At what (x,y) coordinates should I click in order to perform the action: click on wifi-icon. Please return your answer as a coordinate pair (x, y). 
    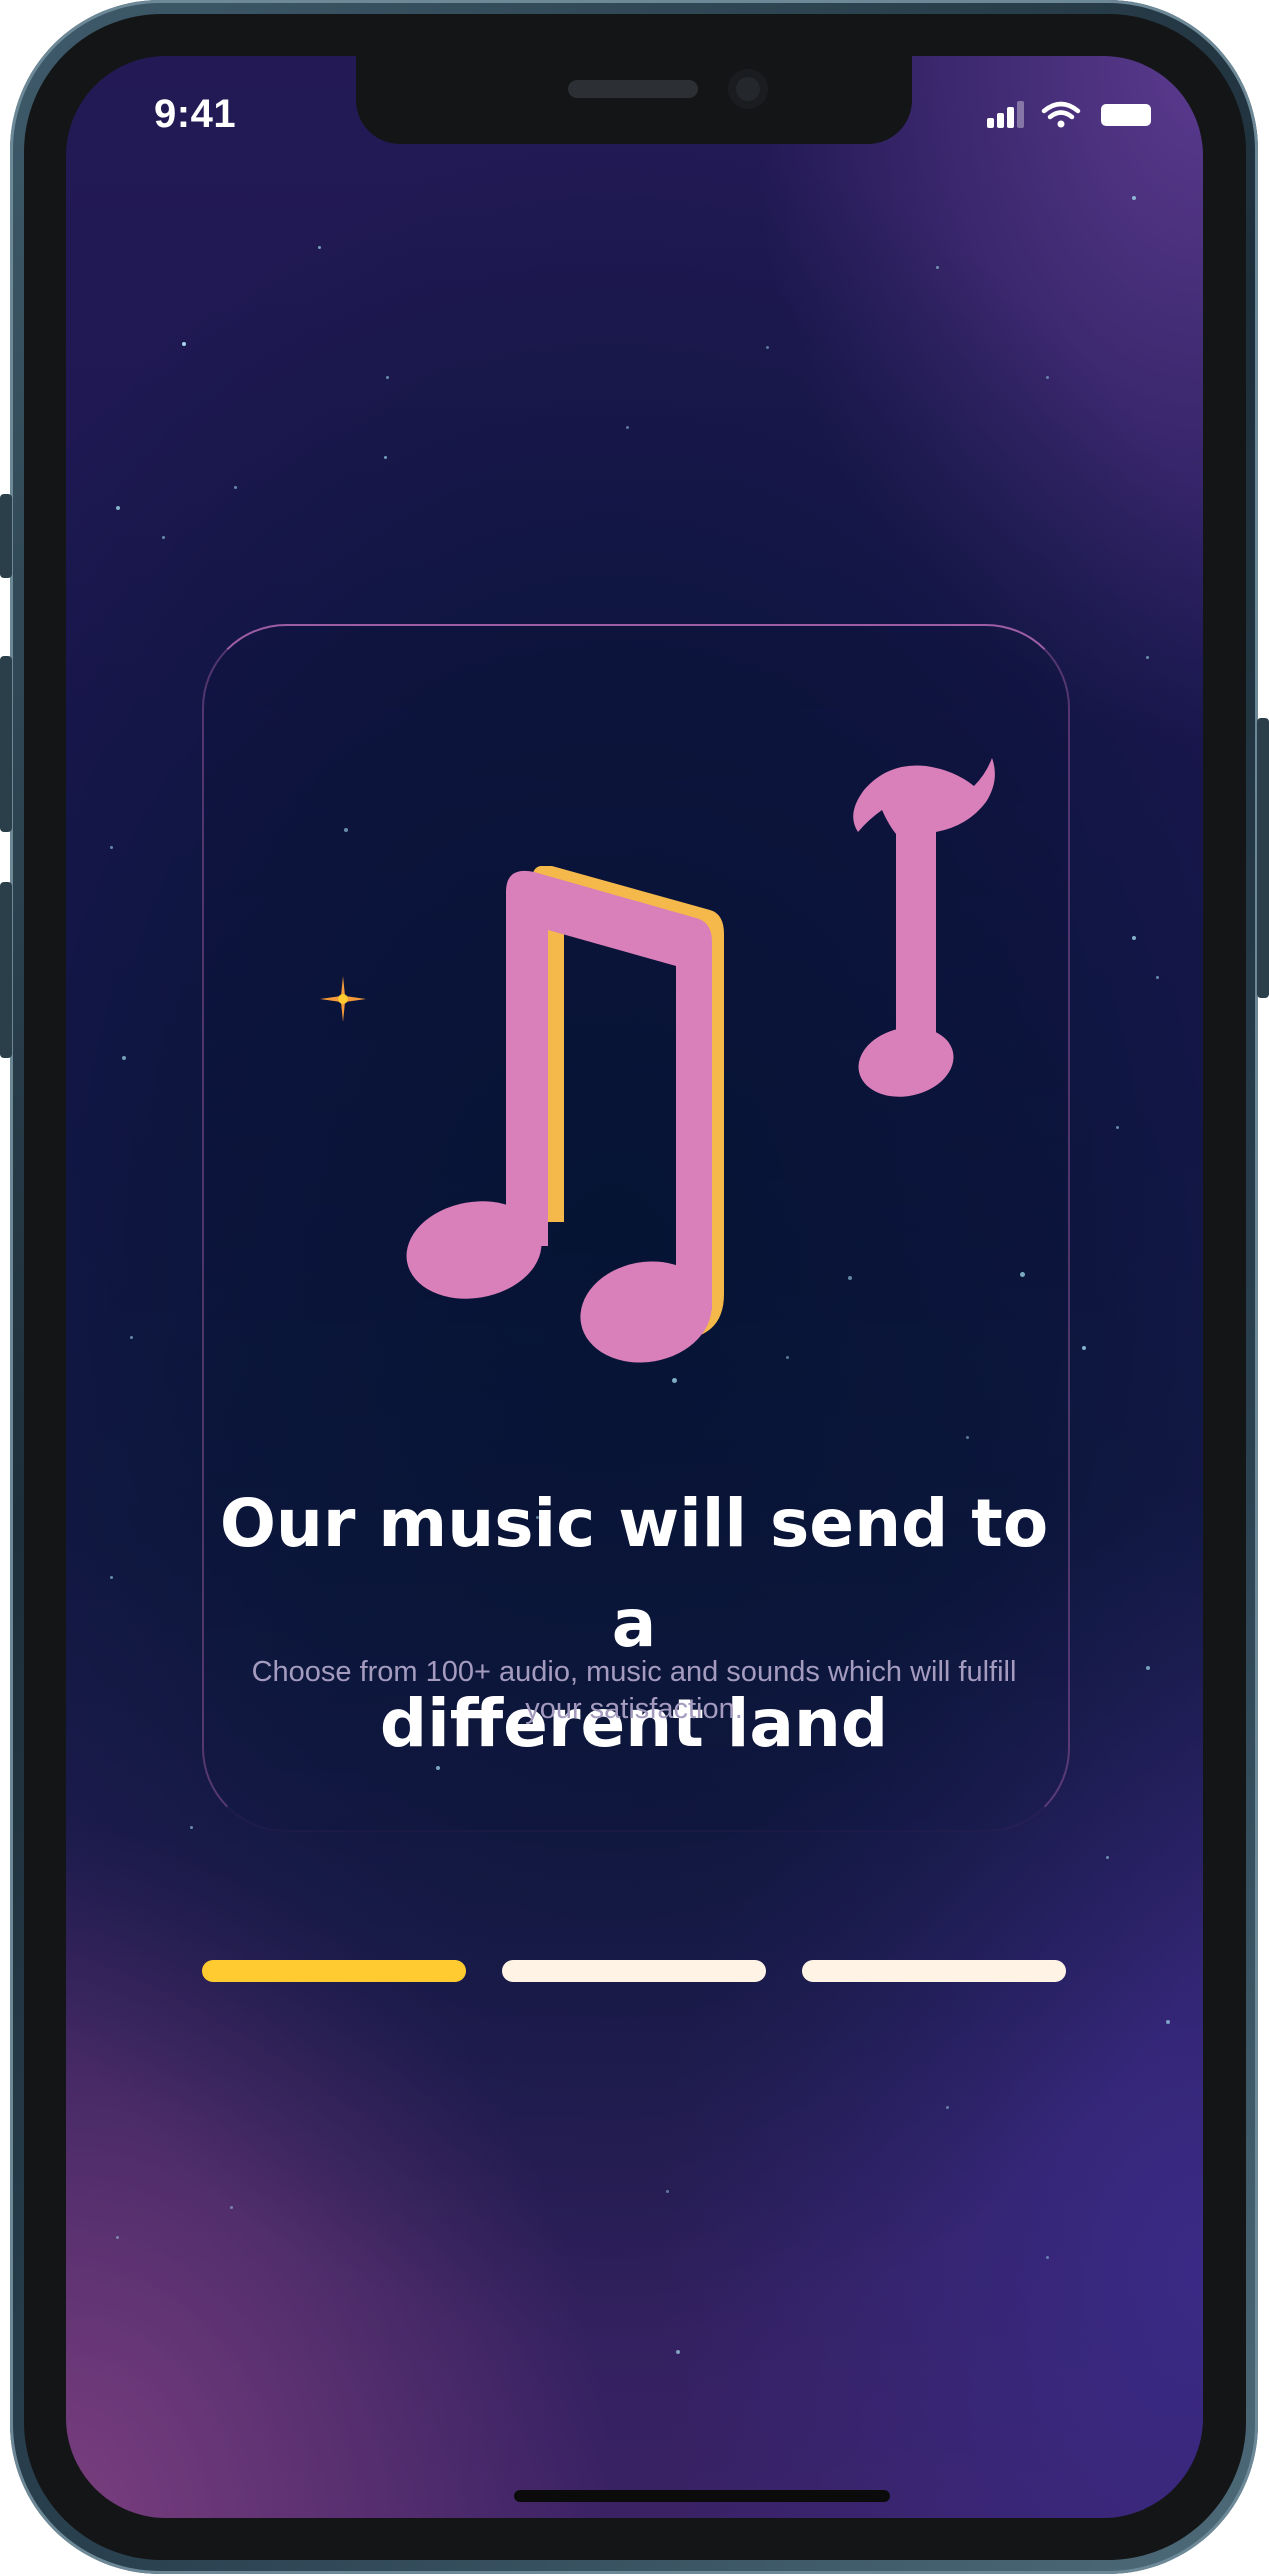
    Looking at the image, I should click on (1061, 114).